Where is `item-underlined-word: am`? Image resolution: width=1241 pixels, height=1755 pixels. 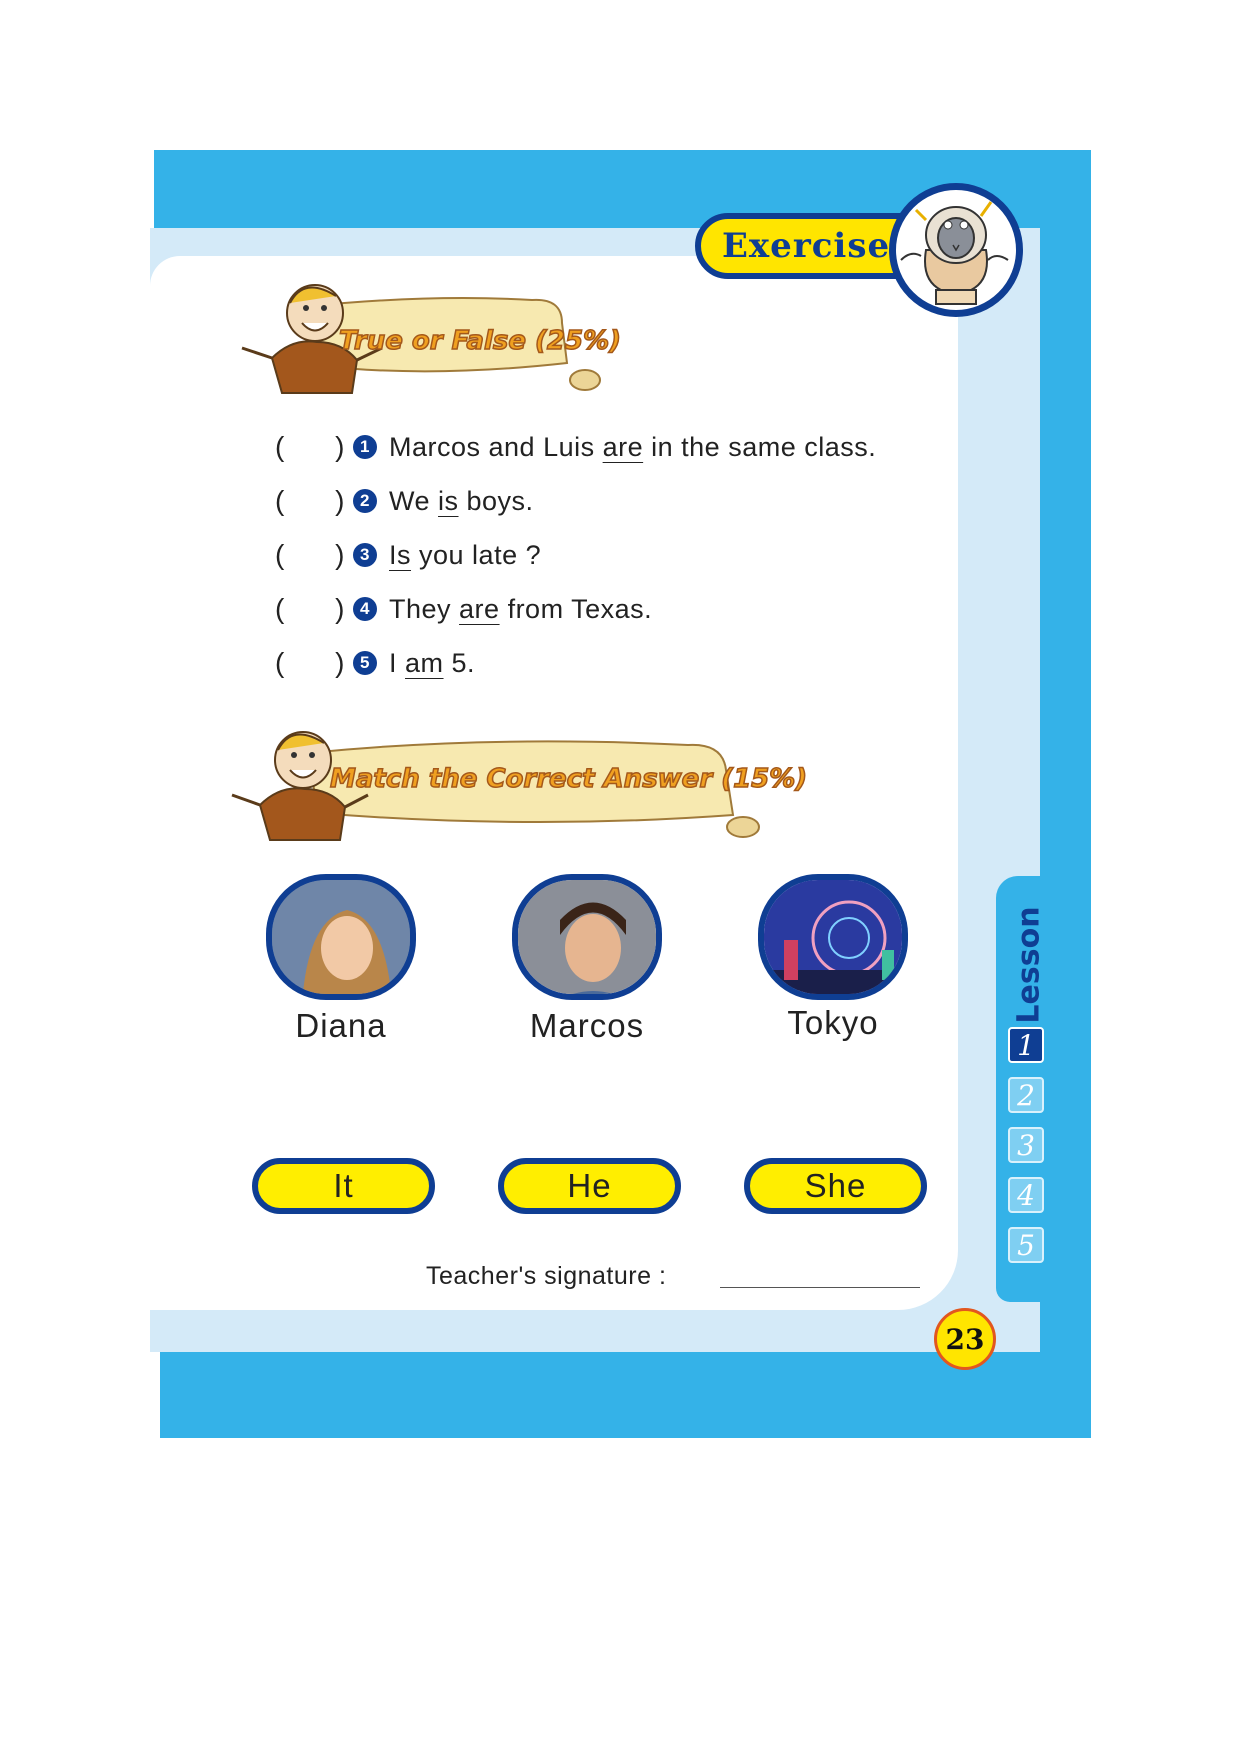
item-underlined-word: am is located at coordinates (424, 662).